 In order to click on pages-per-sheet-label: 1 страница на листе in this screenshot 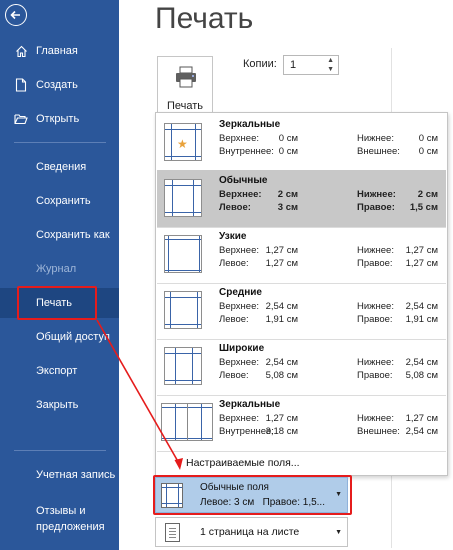, I will do `click(250, 532)`.